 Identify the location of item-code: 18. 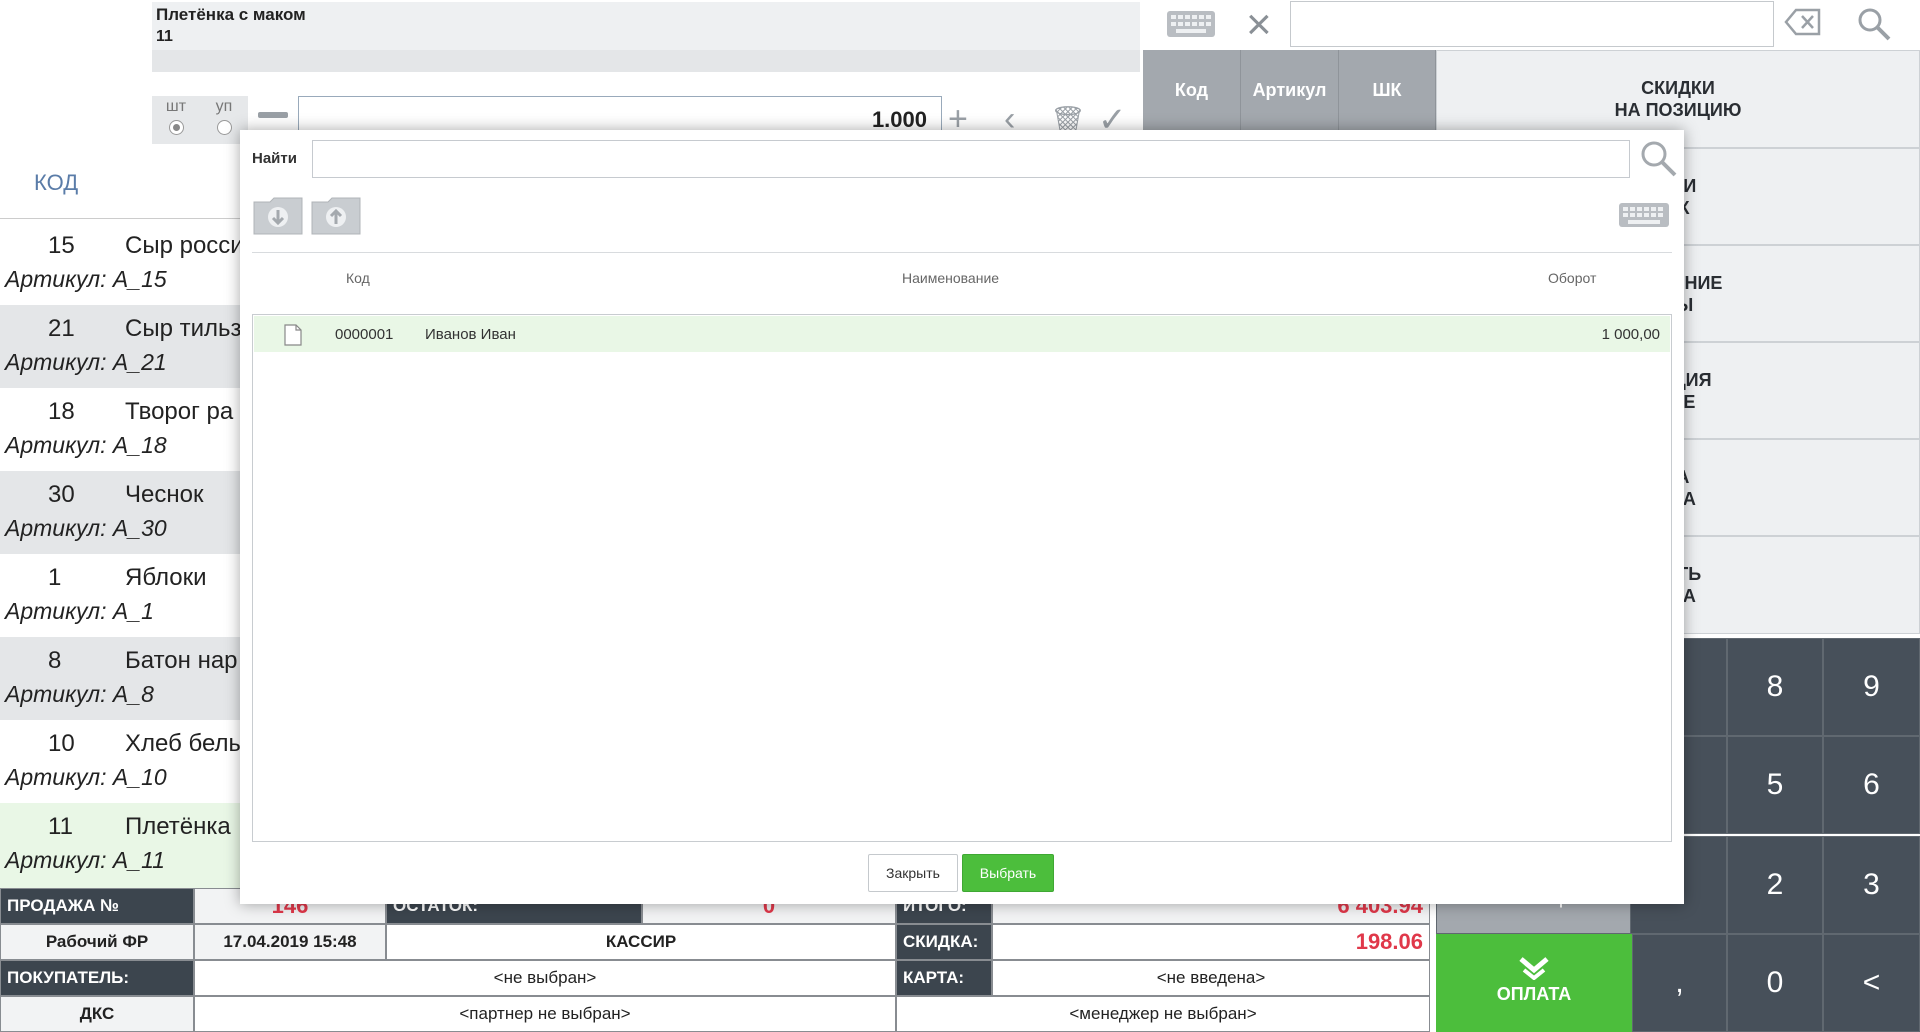
(61, 411).